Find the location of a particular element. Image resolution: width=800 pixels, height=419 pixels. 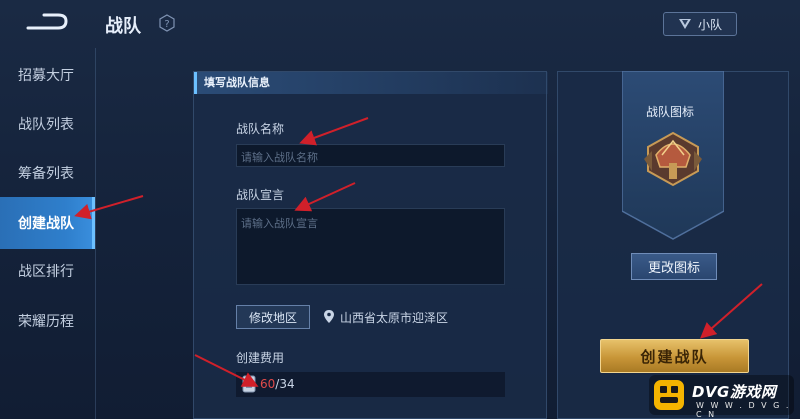

sidebar-item-preparing-list: 筹备列表 is located at coordinates (47, 173).